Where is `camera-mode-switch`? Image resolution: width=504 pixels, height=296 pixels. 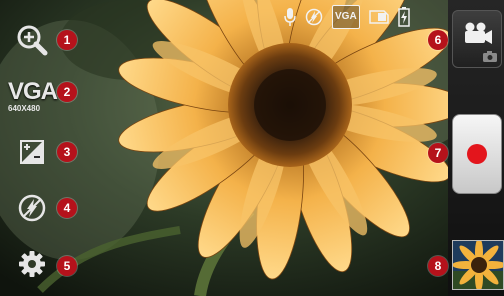
camera-mode-switch is located at coordinates (477, 39).